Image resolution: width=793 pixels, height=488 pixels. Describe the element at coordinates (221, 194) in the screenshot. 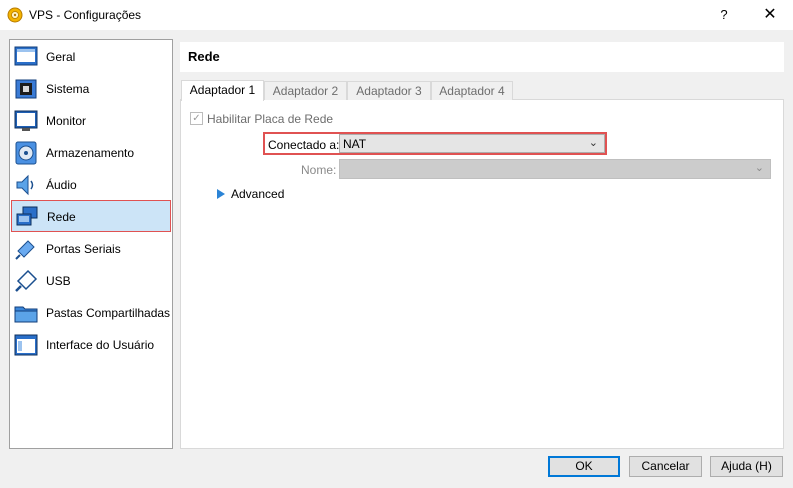

I see `expand-arrow-icon` at that location.